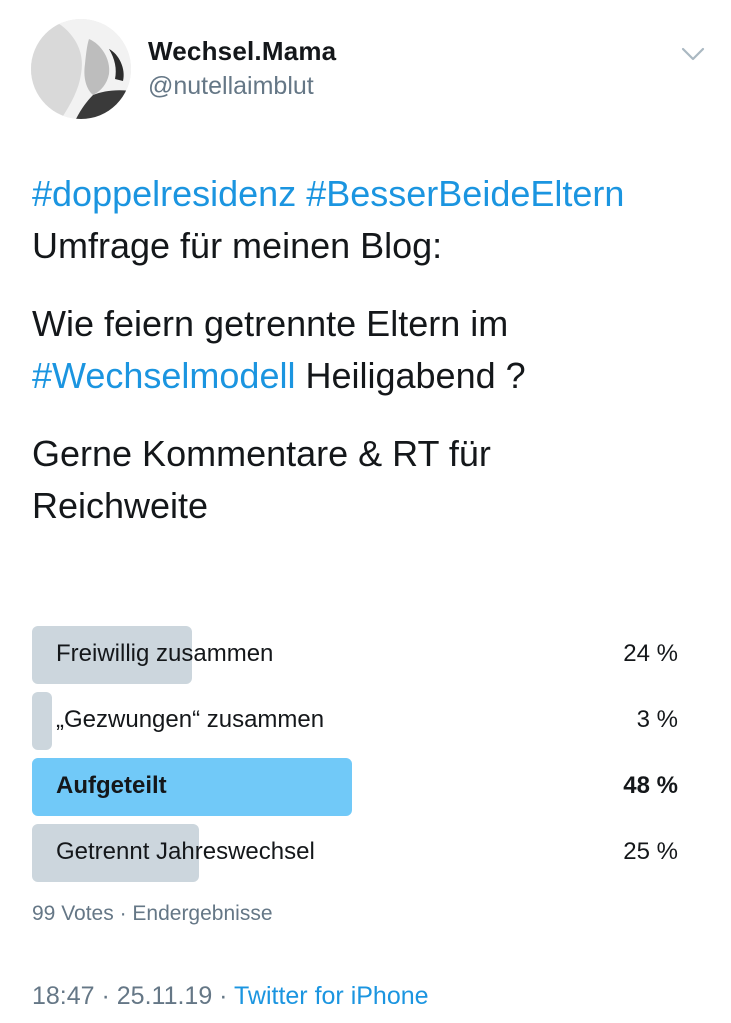 This screenshot has height=1023, width=731. I want to click on avatar-photo, so click(81, 69).